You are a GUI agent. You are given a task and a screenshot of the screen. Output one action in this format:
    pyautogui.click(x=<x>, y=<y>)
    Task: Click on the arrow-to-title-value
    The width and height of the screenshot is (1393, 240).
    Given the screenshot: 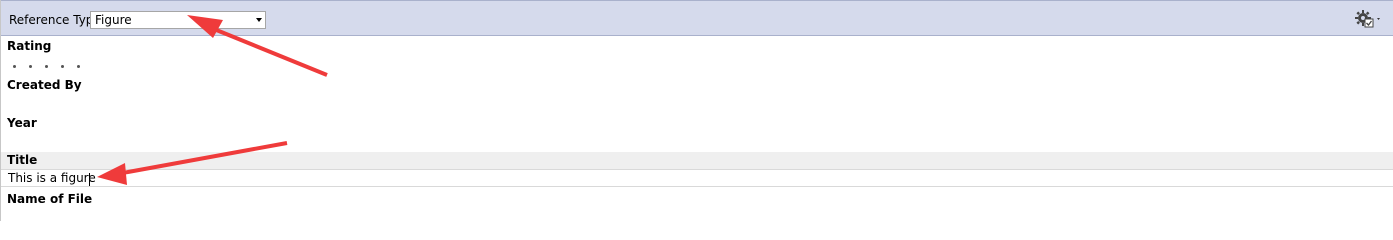 What is the action you would take?
    pyautogui.click(x=192, y=163)
    